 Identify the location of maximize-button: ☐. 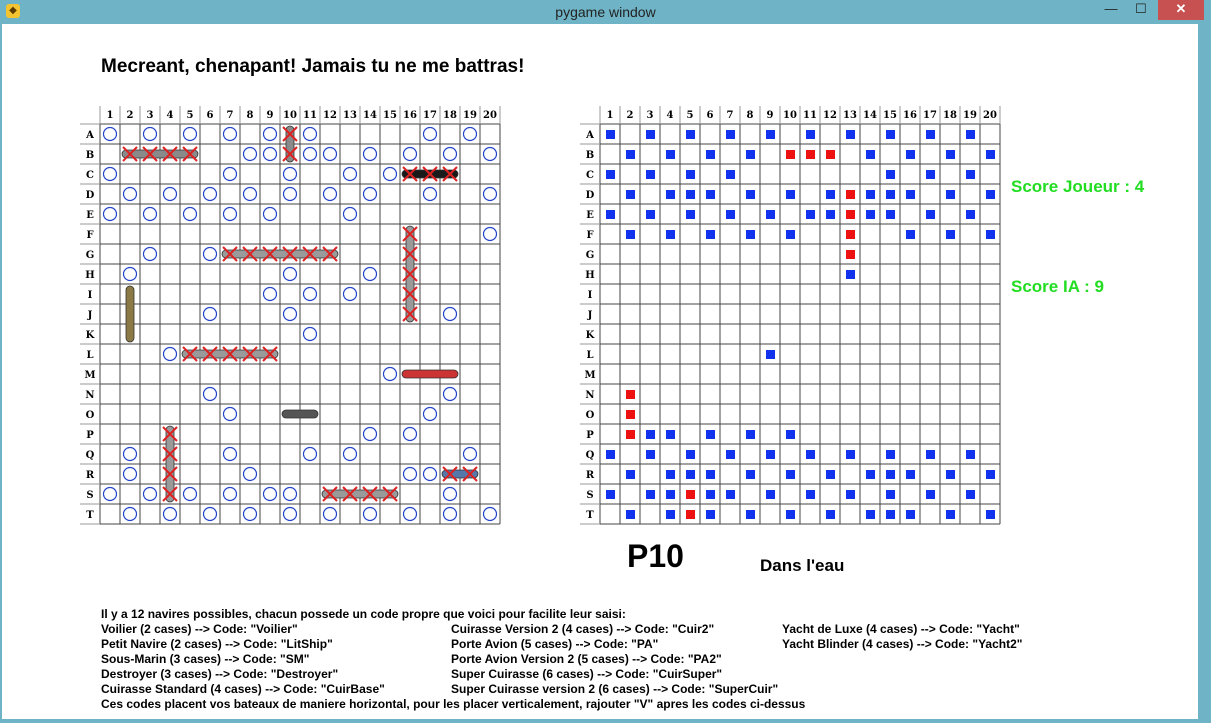
(1141, 10).